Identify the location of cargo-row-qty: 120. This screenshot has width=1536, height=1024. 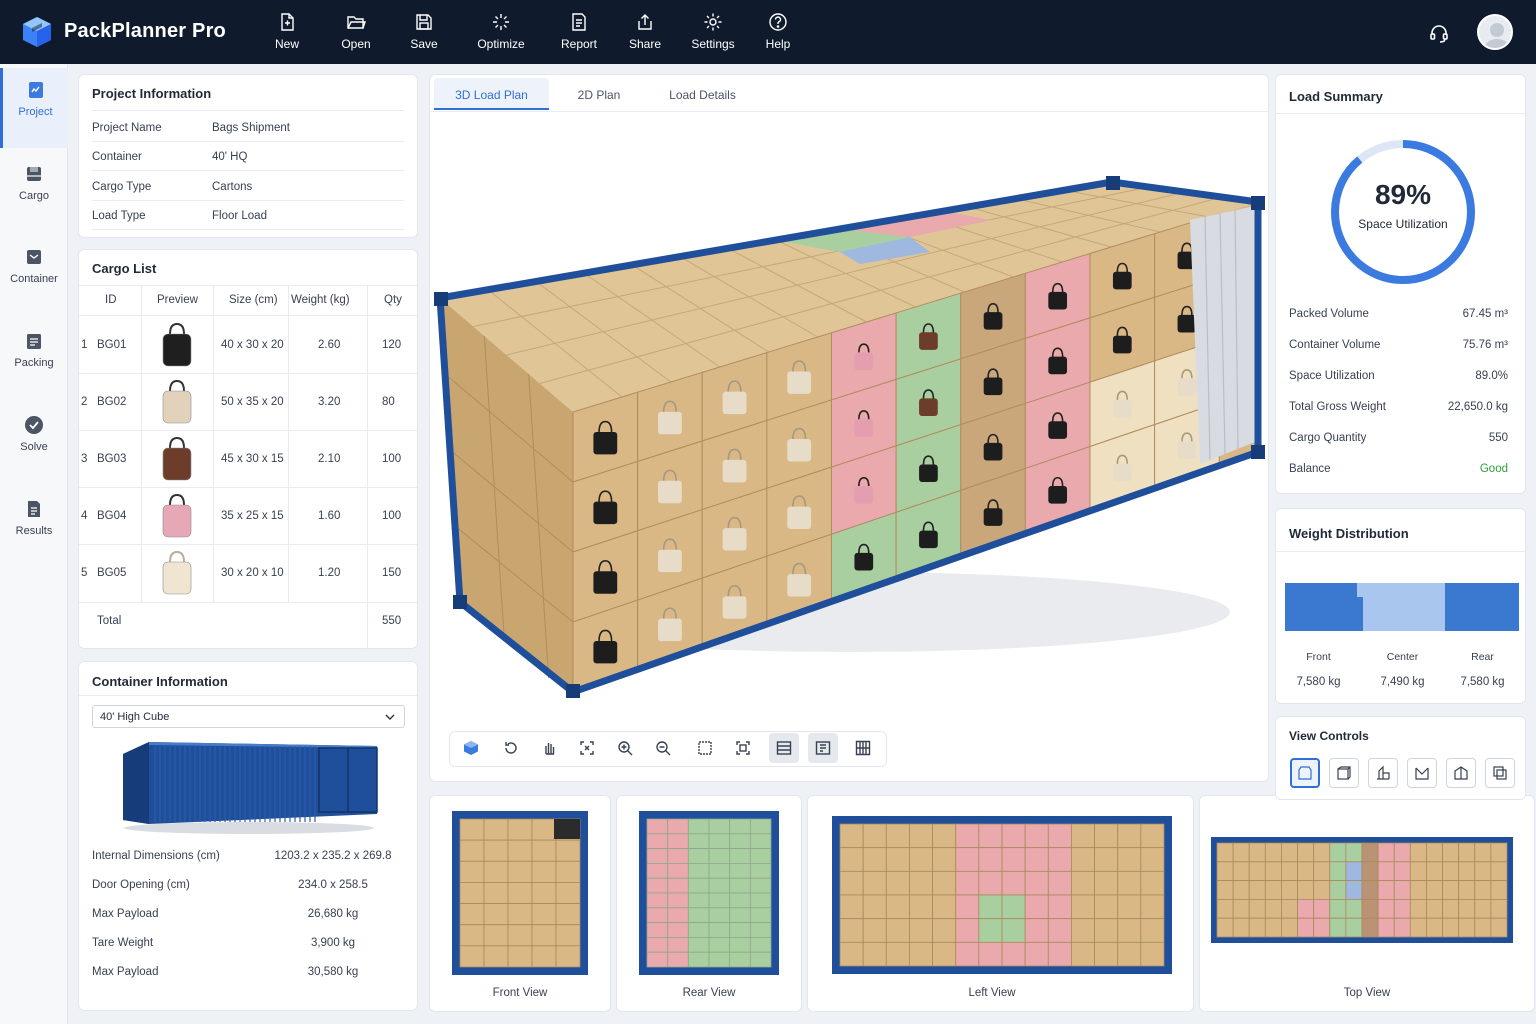
(392, 345).